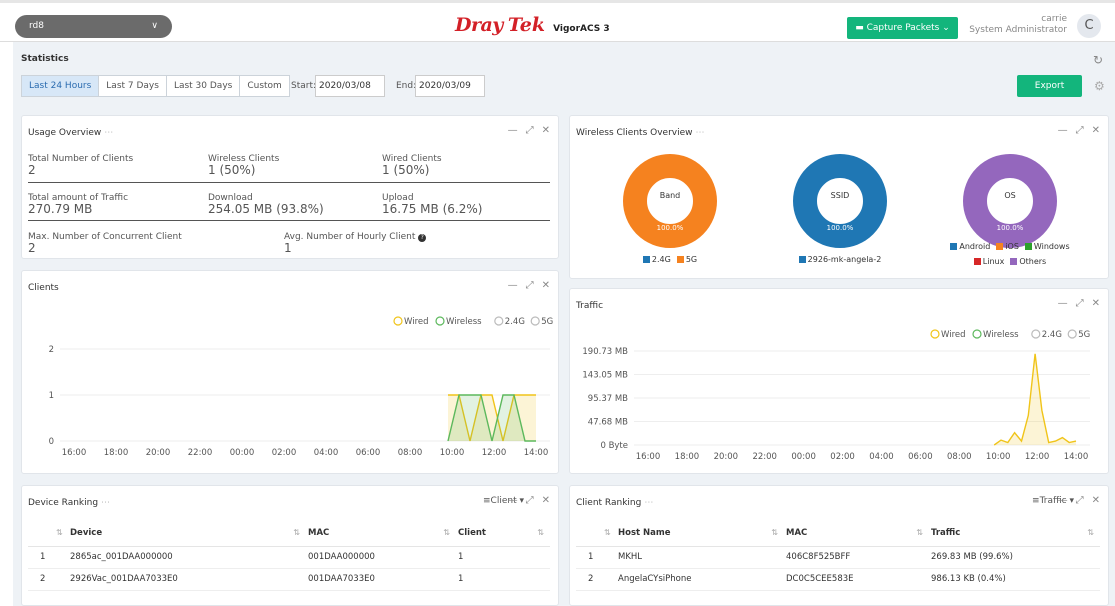 This screenshot has height=606, width=1115. I want to click on refresh-icon: ↻, so click(1098, 60).